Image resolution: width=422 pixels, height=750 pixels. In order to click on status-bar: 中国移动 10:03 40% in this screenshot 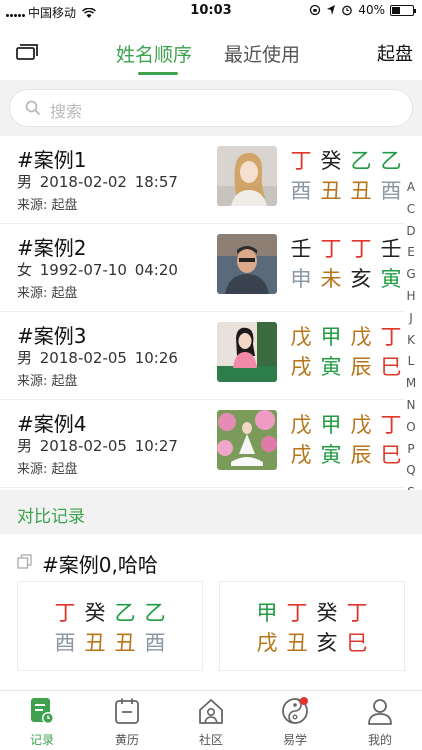, I will do `click(211, 11)`.